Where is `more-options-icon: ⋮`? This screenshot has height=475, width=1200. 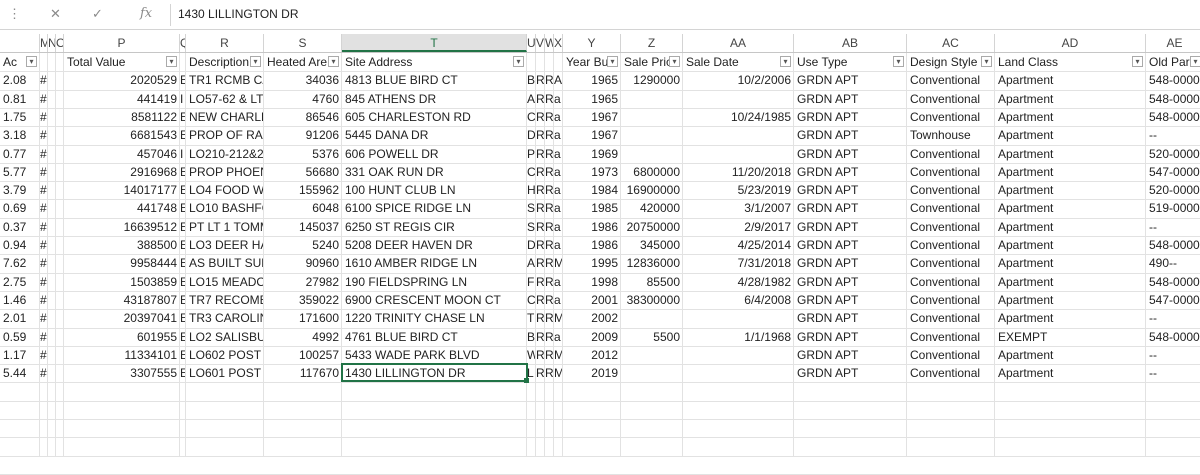
more-options-icon: ⋮ is located at coordinates (14, 14).